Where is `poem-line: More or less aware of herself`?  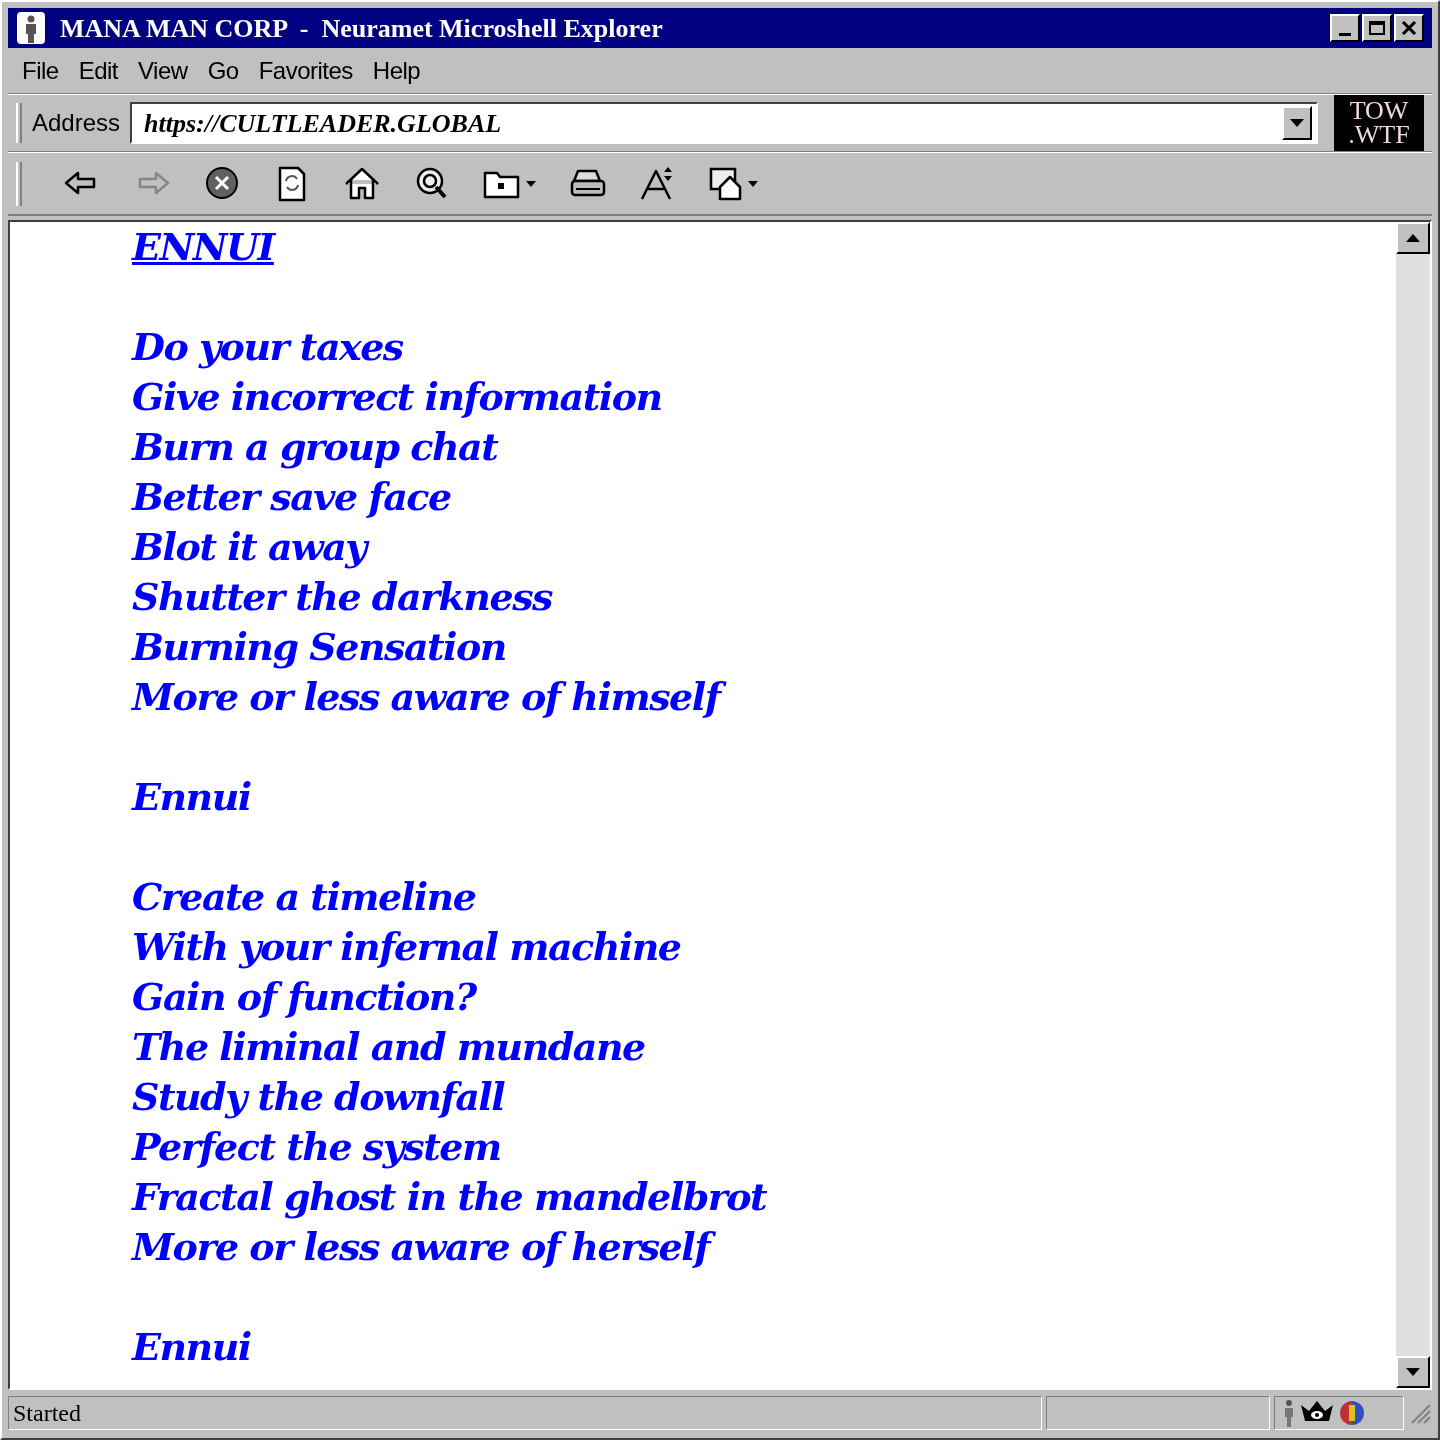
poem-line: More or less aware of herself is located at coordinates (425, 1247).